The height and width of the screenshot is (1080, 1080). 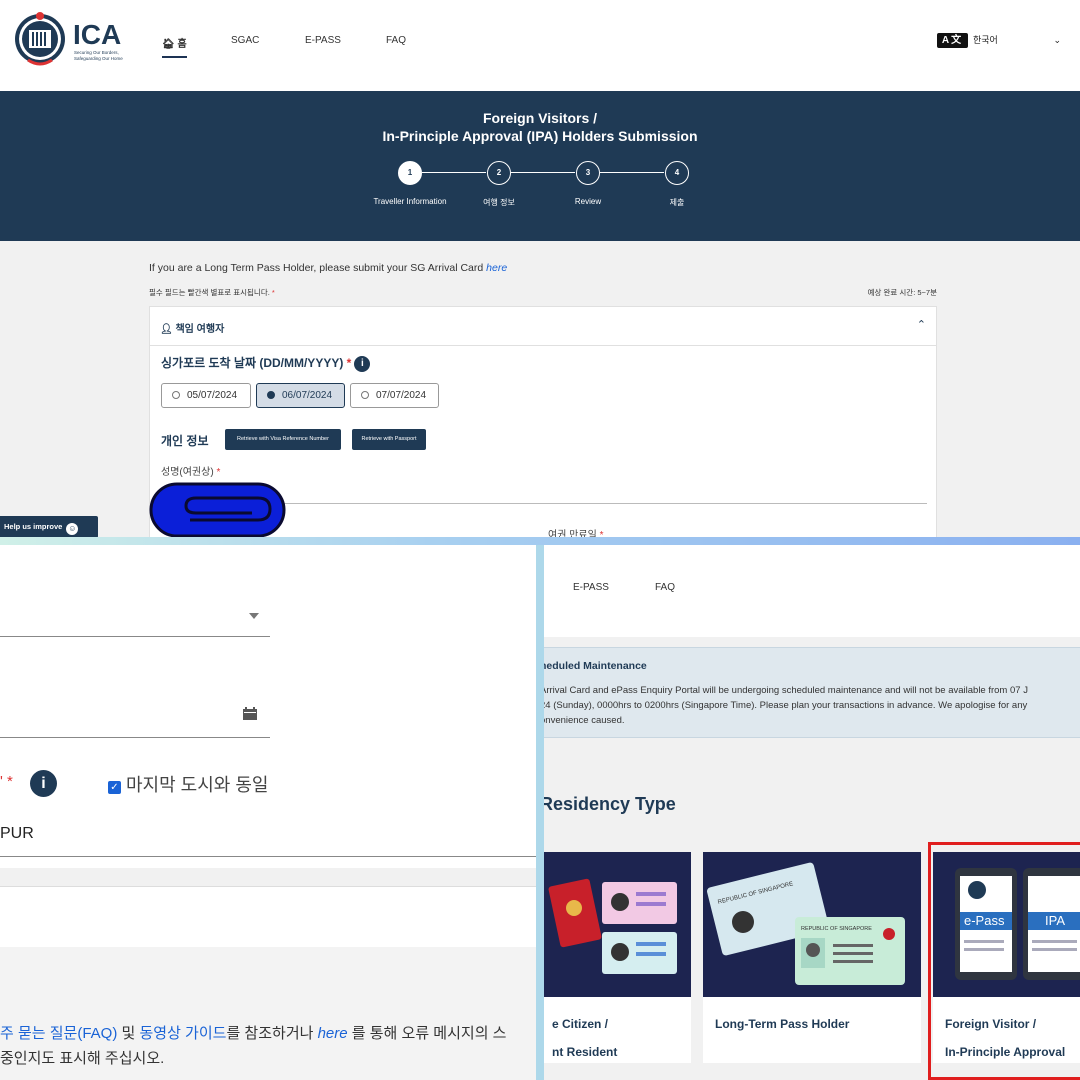 I want to click on faq-help-text-2: 중인지도 표시해 주십시오., so click(x=82, y=1058).